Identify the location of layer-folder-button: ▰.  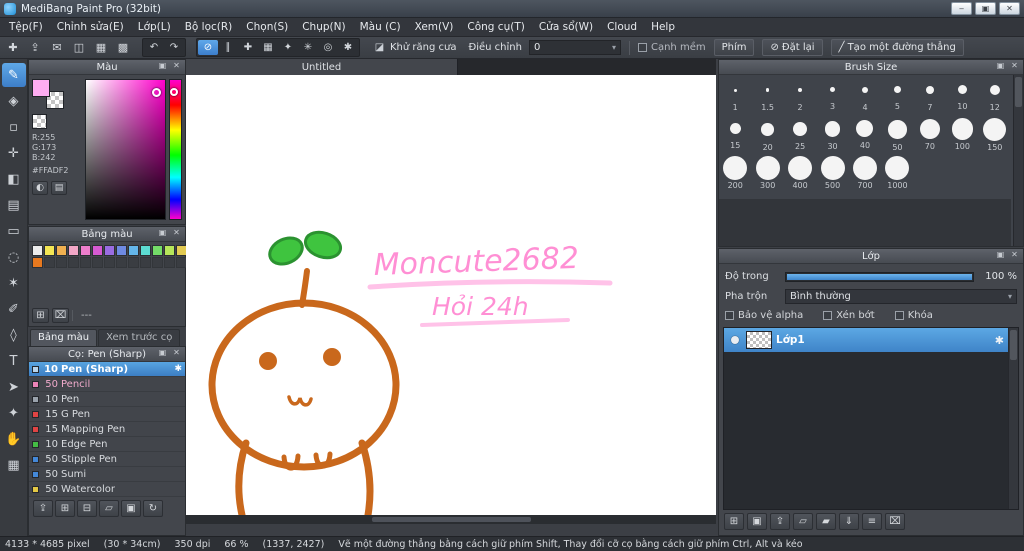
(826, 521).